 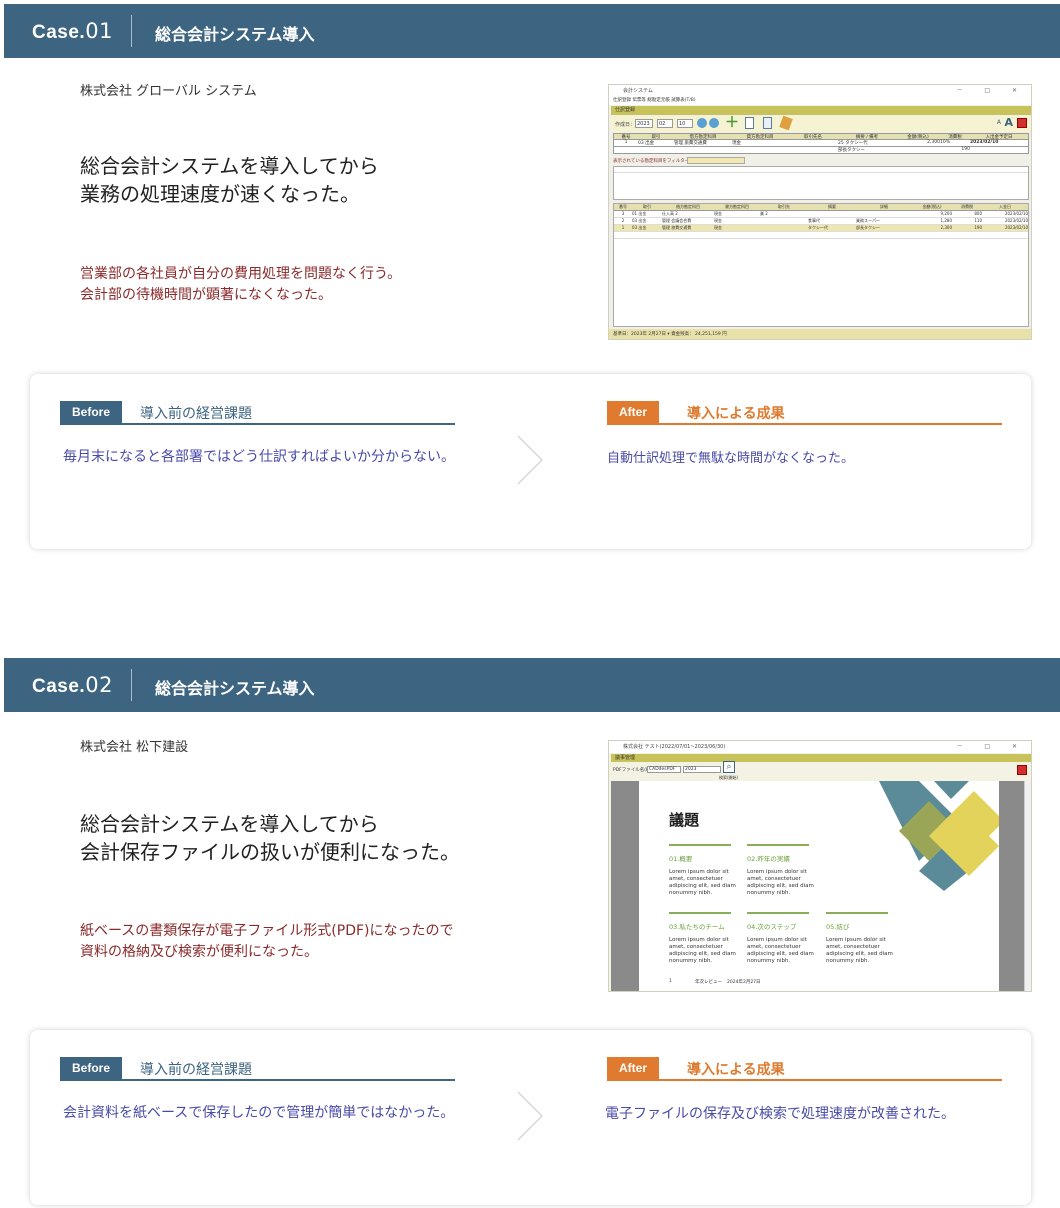 What do you see at coordinates (867, 143) in the screenshot?
I see `entry-cell: 25 タクシー代` at bounding box center [867, 143].